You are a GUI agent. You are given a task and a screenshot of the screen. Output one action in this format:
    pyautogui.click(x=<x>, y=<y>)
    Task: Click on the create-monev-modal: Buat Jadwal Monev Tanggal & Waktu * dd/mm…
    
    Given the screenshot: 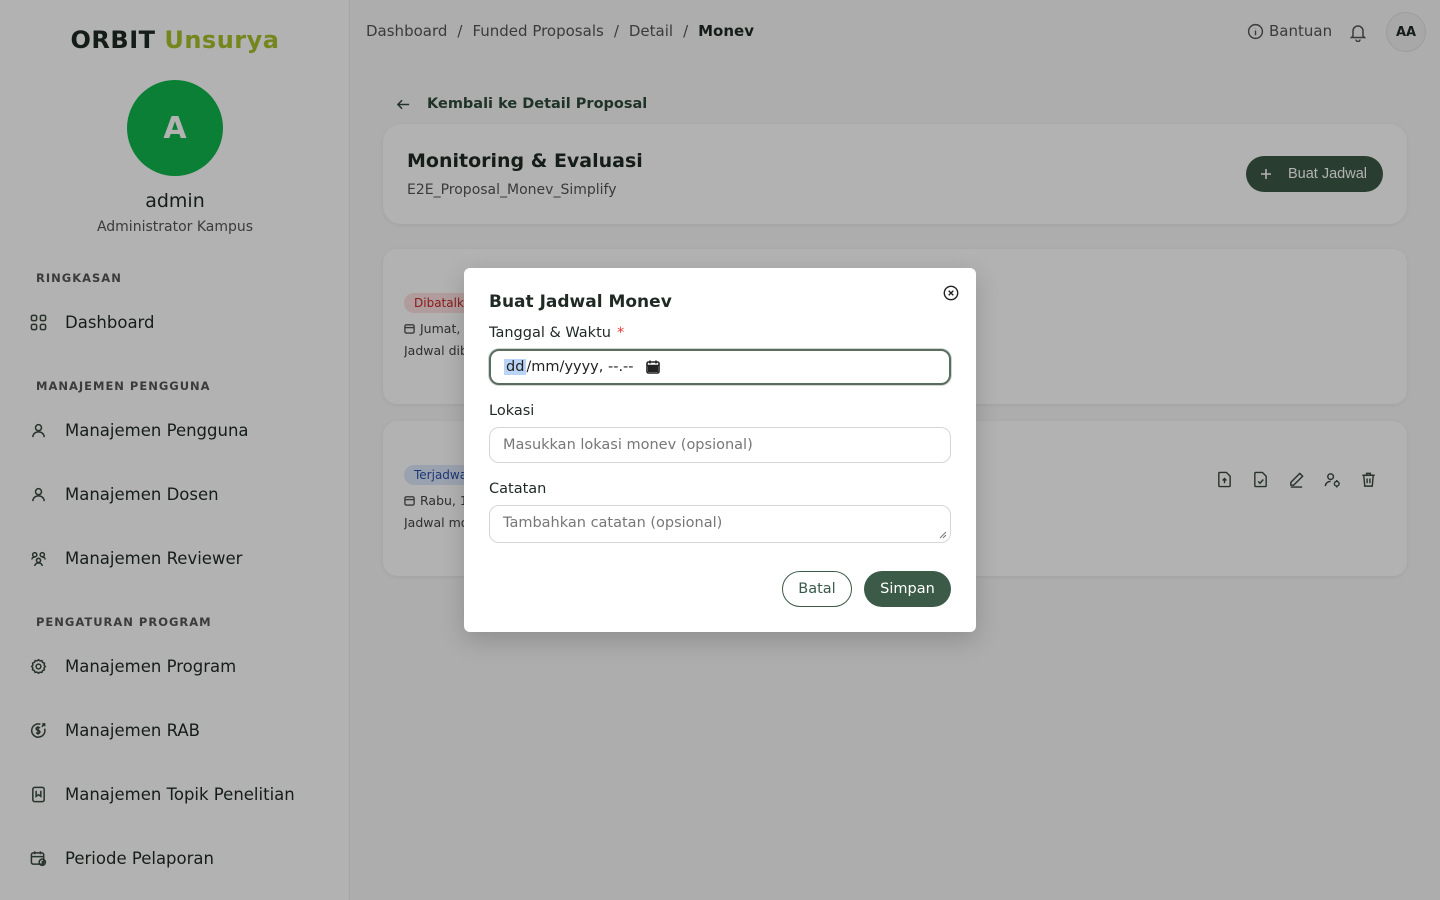 What is the action you would take?
    pyautogui.click(x=720, y=450)
    